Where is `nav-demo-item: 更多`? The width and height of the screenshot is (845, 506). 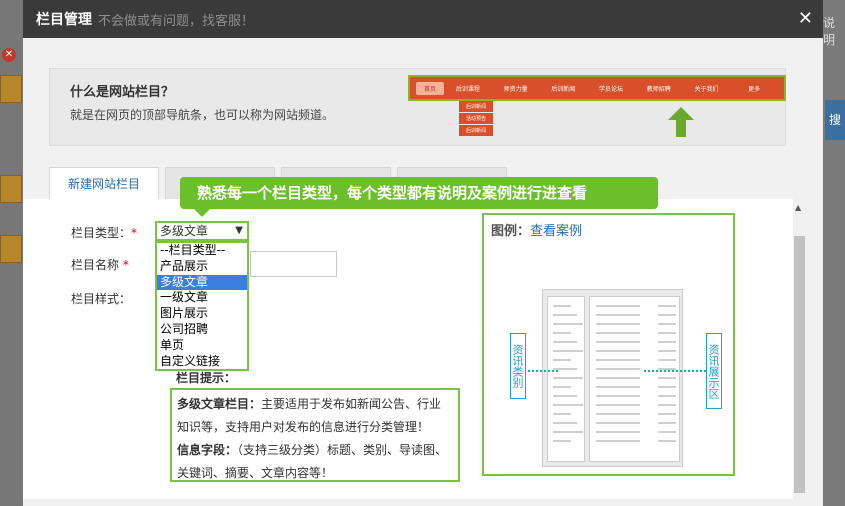 nav-demo-item: 更多 is located at coordinates (754, 89).